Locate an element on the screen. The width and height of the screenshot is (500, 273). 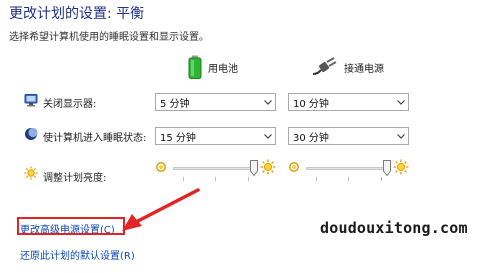
watermark-text: doudouxitong.com is located at coordinates (394, 228).